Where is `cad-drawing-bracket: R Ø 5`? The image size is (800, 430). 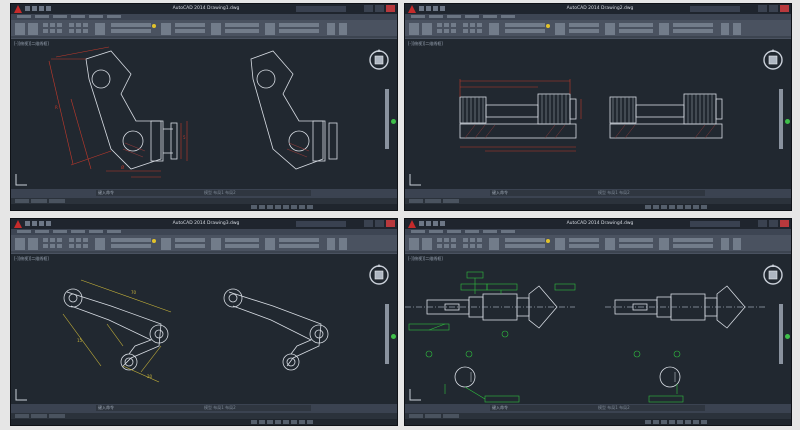
cad-drawing-bracket: R Ø 5 is located at coordinates (193, 112).